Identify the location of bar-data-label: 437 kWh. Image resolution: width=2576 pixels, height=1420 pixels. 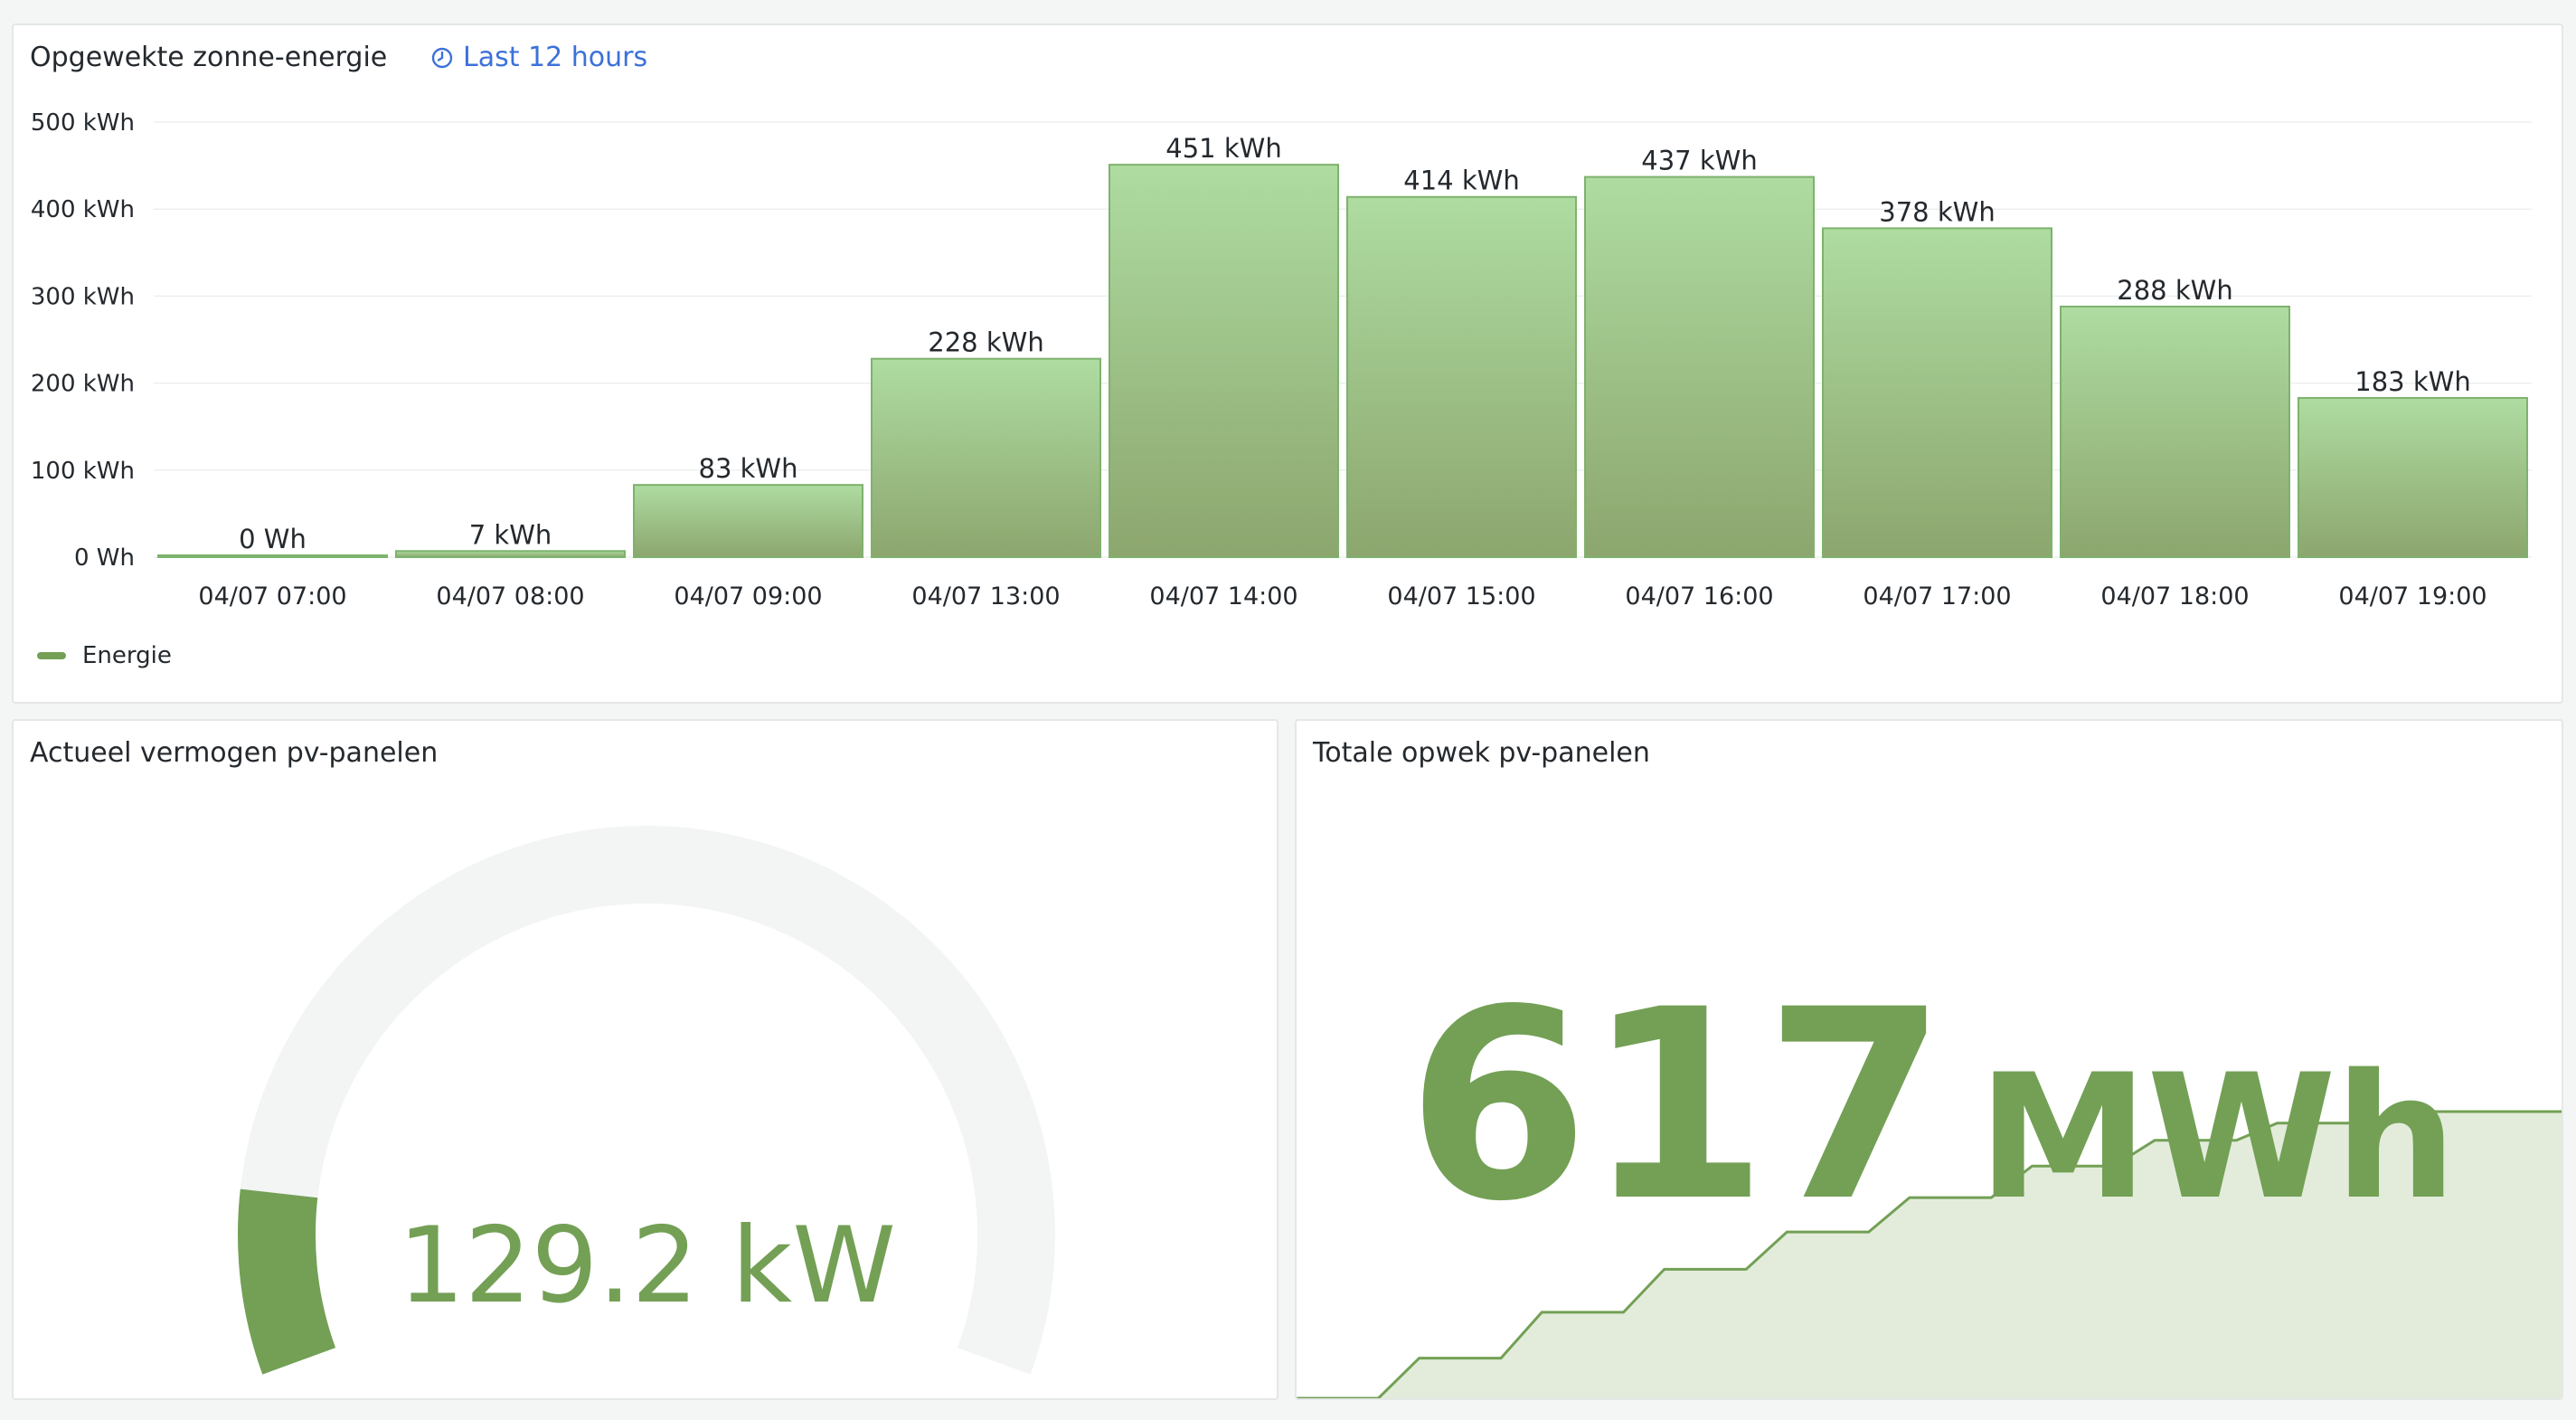
(1699, 161).